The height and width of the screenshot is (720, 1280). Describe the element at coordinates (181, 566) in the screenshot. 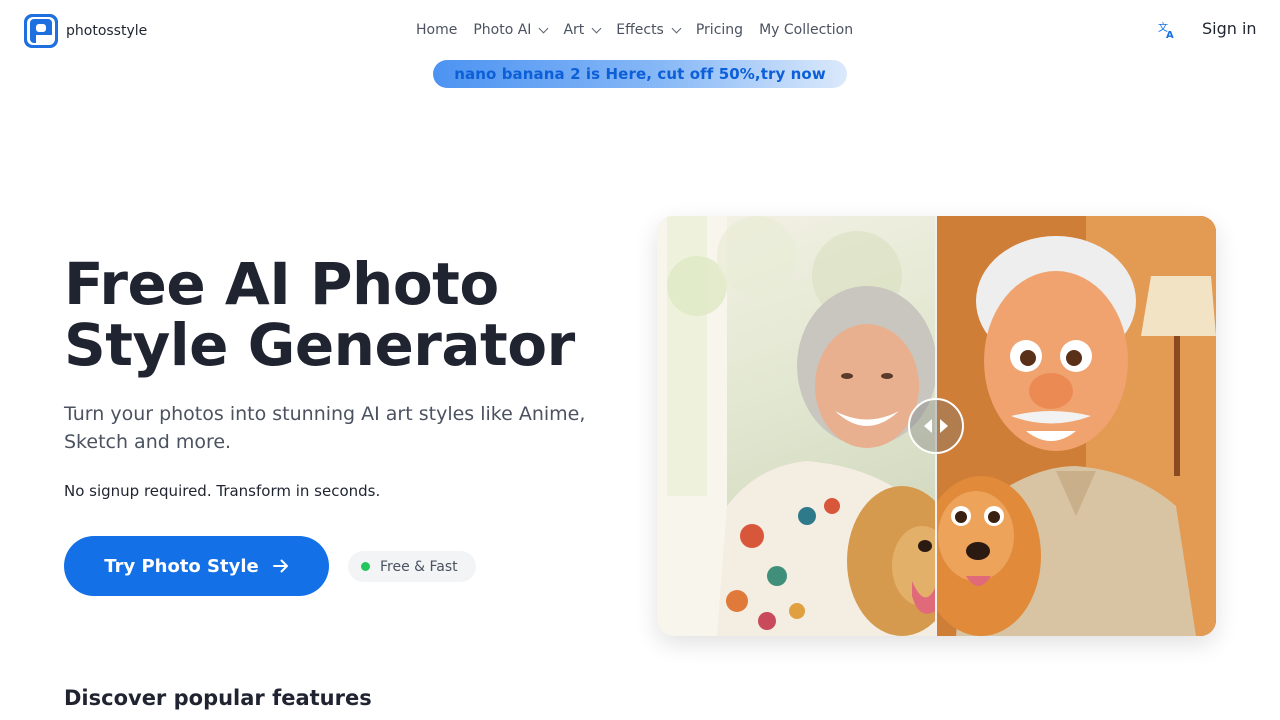

I see `cta-label: Try Photo Style` at that location.